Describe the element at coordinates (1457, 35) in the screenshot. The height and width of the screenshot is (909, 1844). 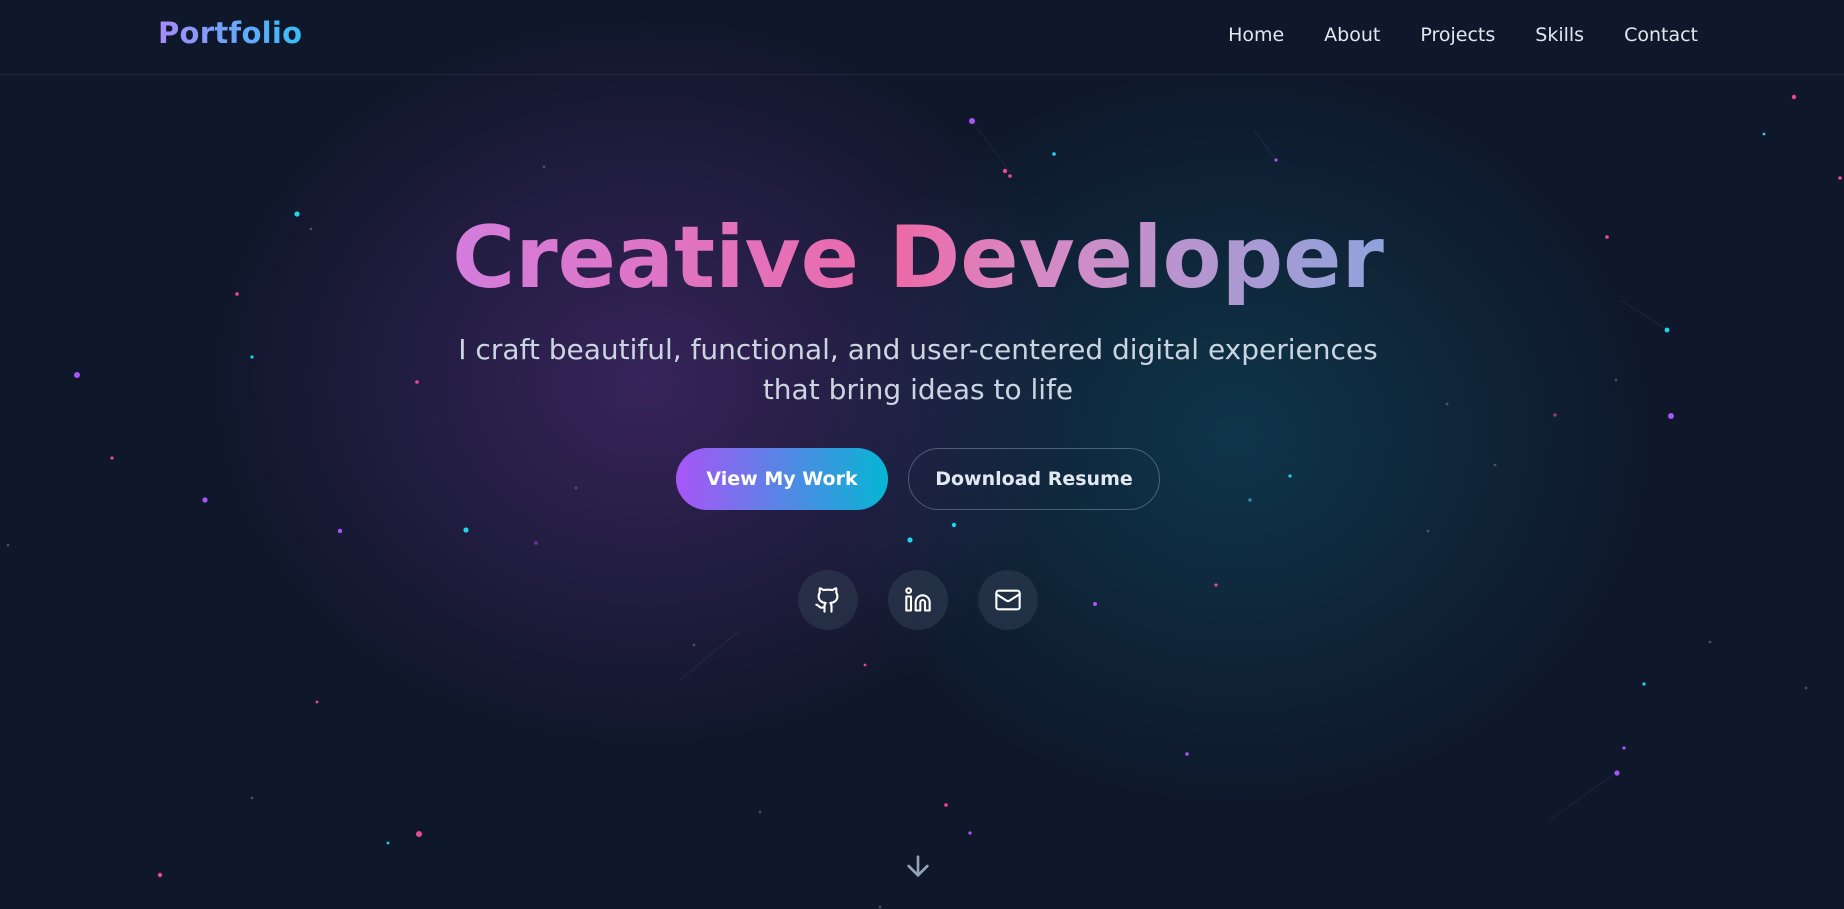
I see `nav-link-projects: Projects` at that location.